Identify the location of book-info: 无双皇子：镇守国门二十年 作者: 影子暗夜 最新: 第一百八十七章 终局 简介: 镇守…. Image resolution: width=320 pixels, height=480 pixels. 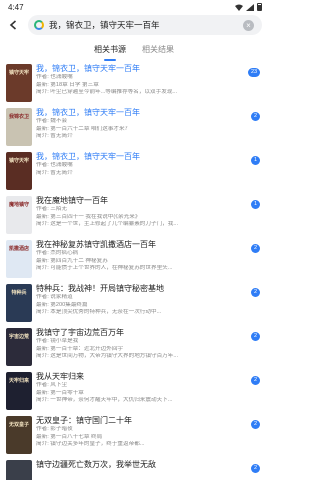
(139, 432).